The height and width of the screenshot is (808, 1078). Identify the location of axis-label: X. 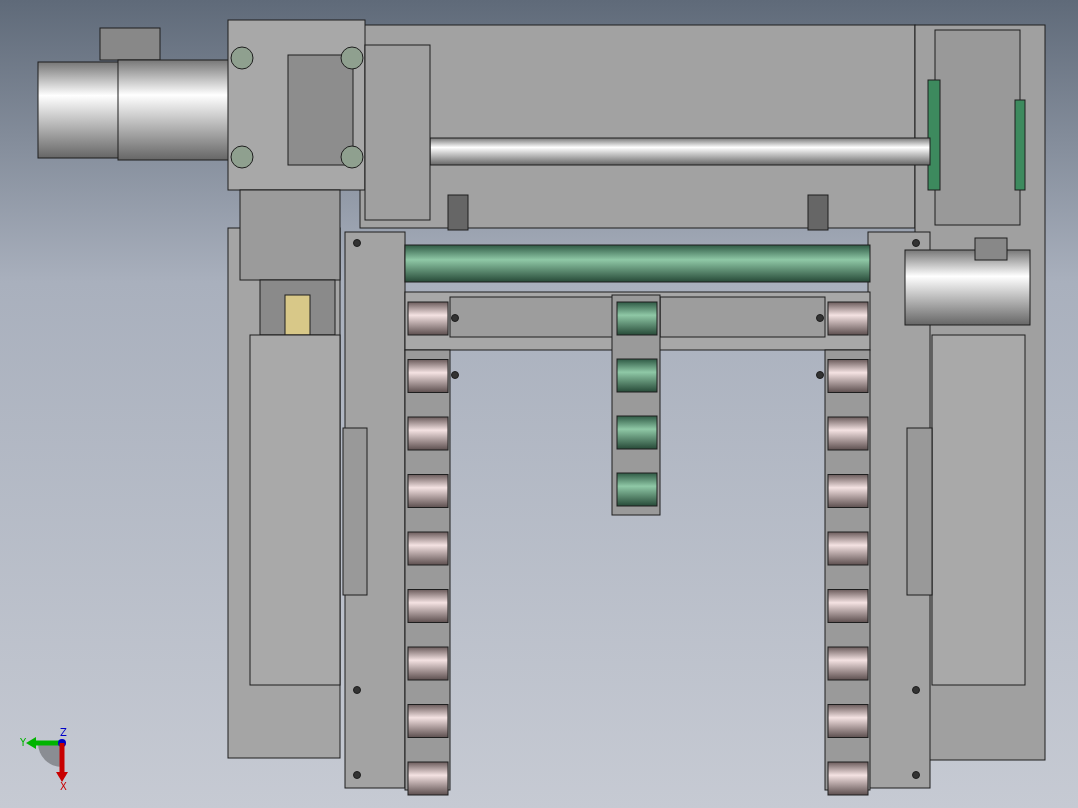
(63, 786).